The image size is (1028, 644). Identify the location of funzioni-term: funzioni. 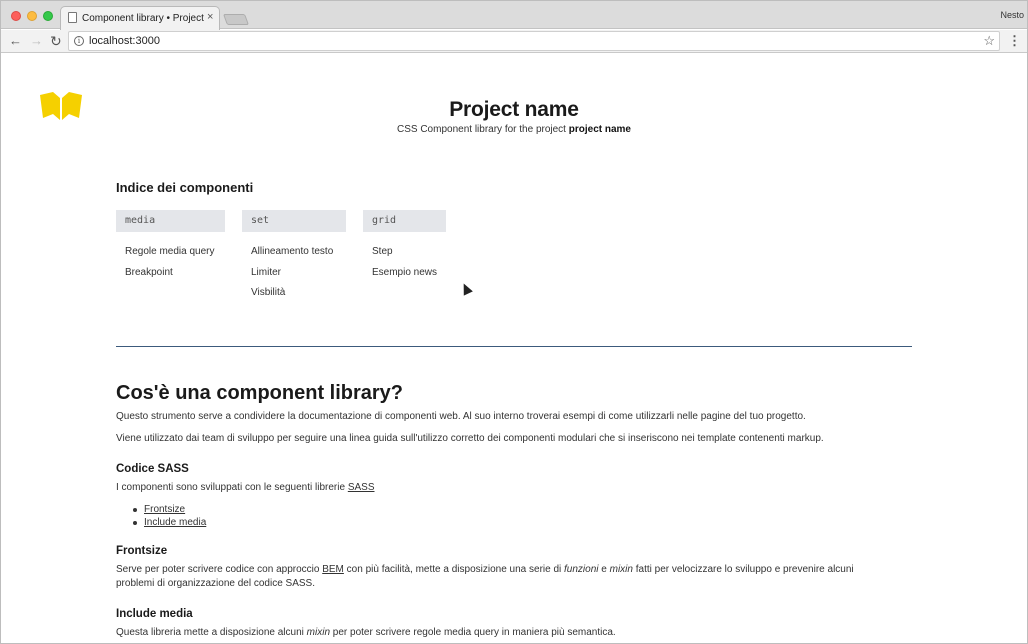
(581, 569).